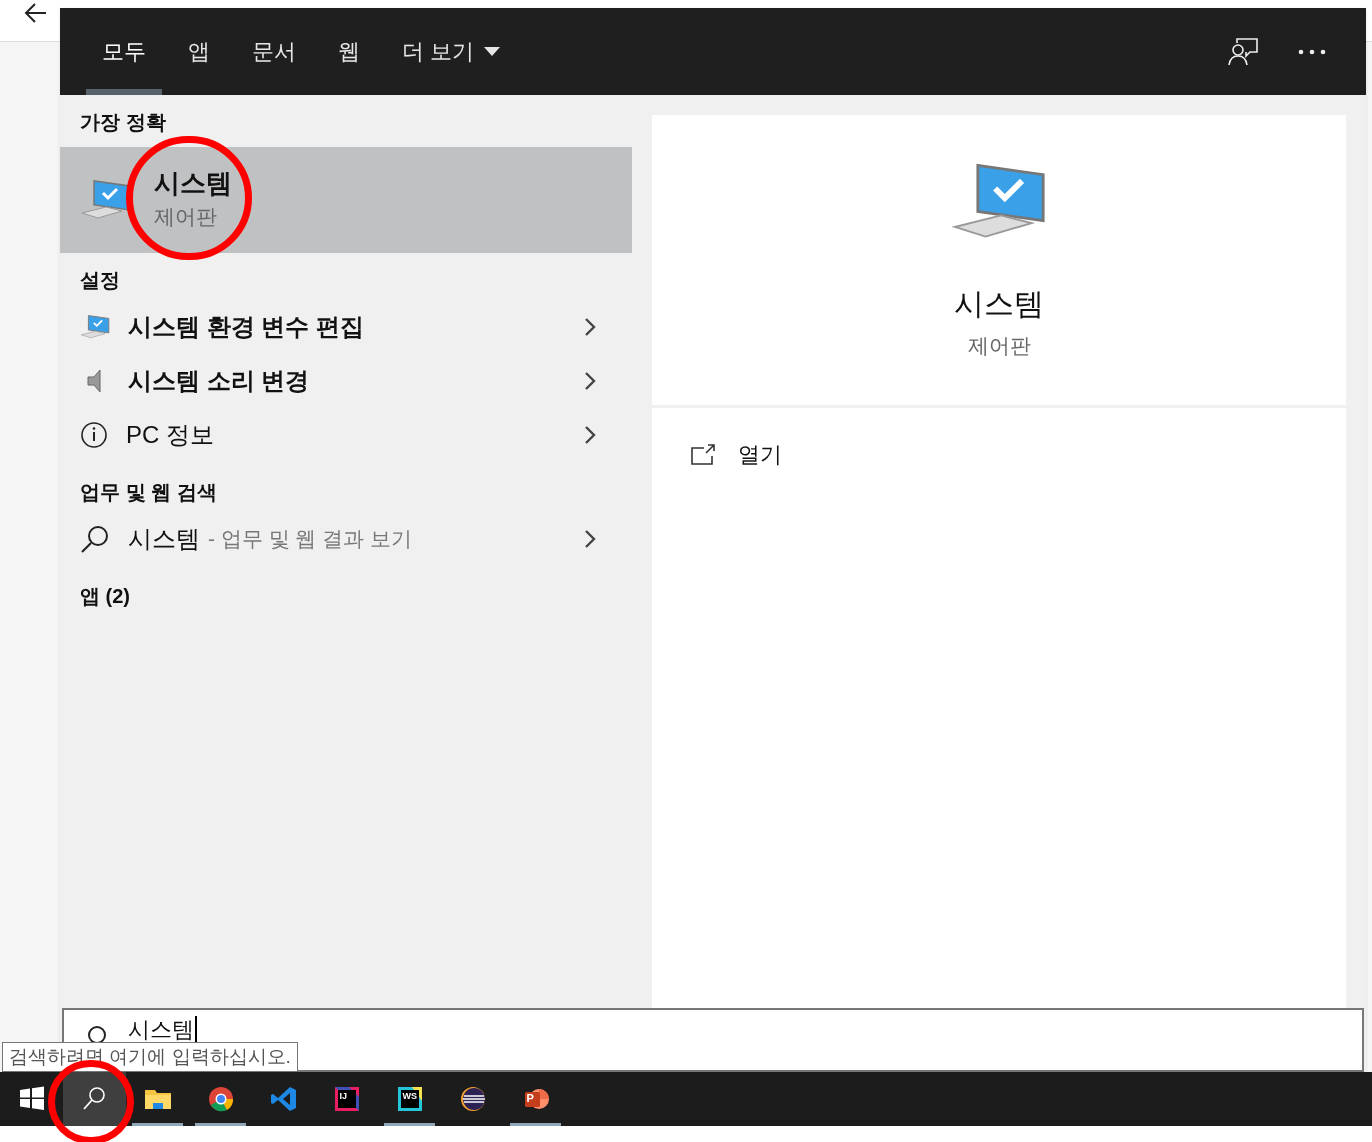 The height and width of the screenshot is (1142, 1372). What do you see at coordinates (31, 1099) in the screenshot?
I see `windows-logo-icon` at bounding box center [31, 1099].